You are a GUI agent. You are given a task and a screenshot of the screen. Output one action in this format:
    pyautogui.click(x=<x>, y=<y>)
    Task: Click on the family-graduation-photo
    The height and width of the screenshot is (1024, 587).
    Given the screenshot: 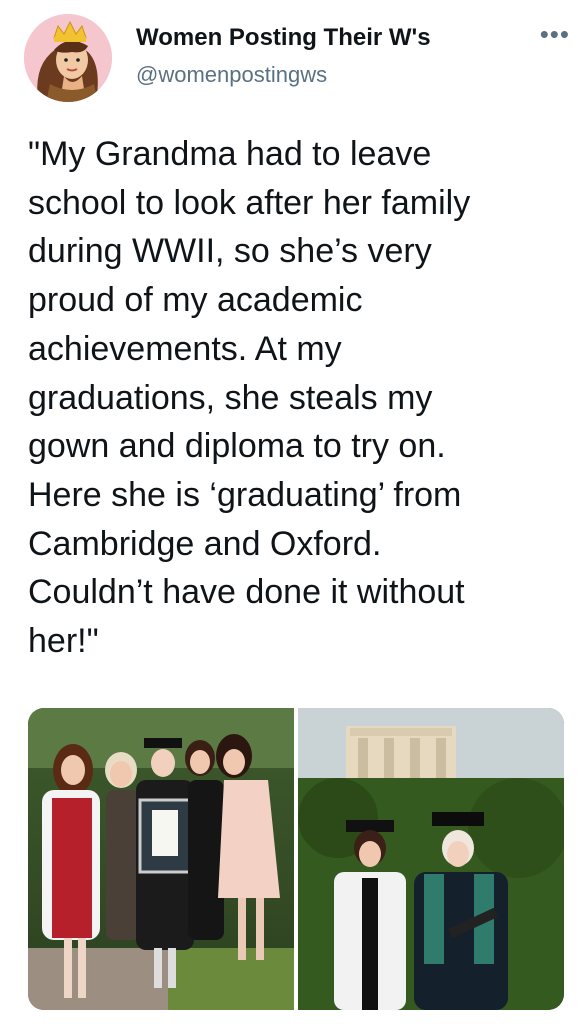 What is the action you would take?
    pyautogui.click(x=161, y=859)
    